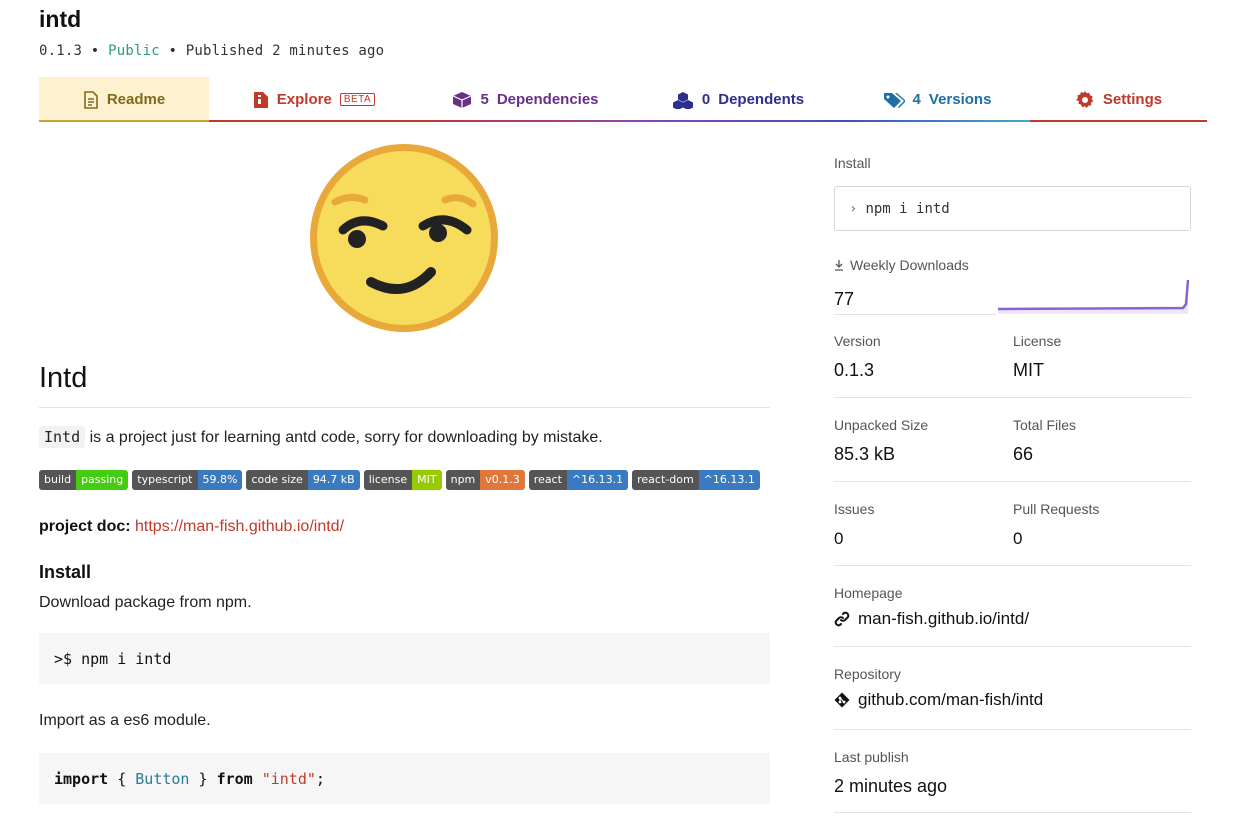 The image size is (1243, 823). I want to click on code-identifier: Button, so click(162, 778).